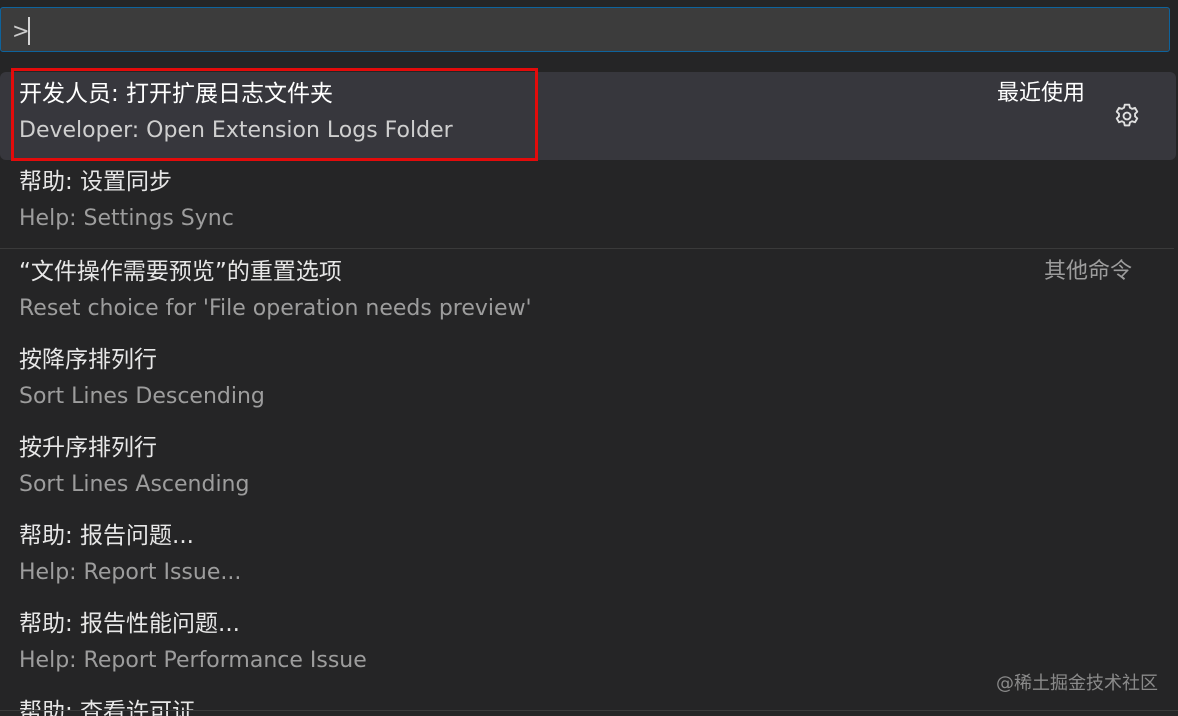  Describe the element at coordinates (88, 360) in the screenshot. I see `command-label-cn: 按降序排列行` at that location.